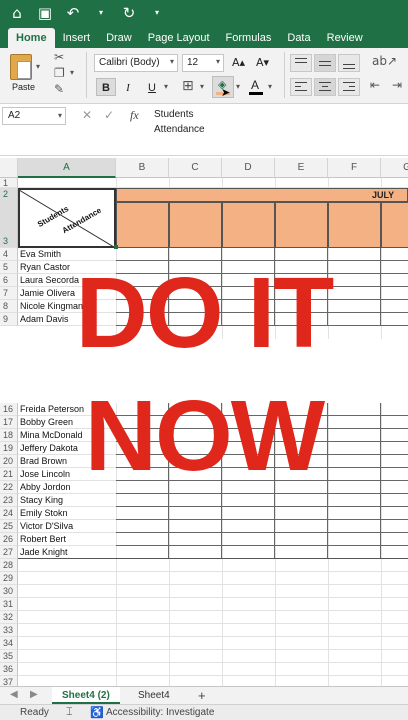  Describe the element at coordinates (45, 13) in the screenshot. I see `save-icon: ▣` at that location.